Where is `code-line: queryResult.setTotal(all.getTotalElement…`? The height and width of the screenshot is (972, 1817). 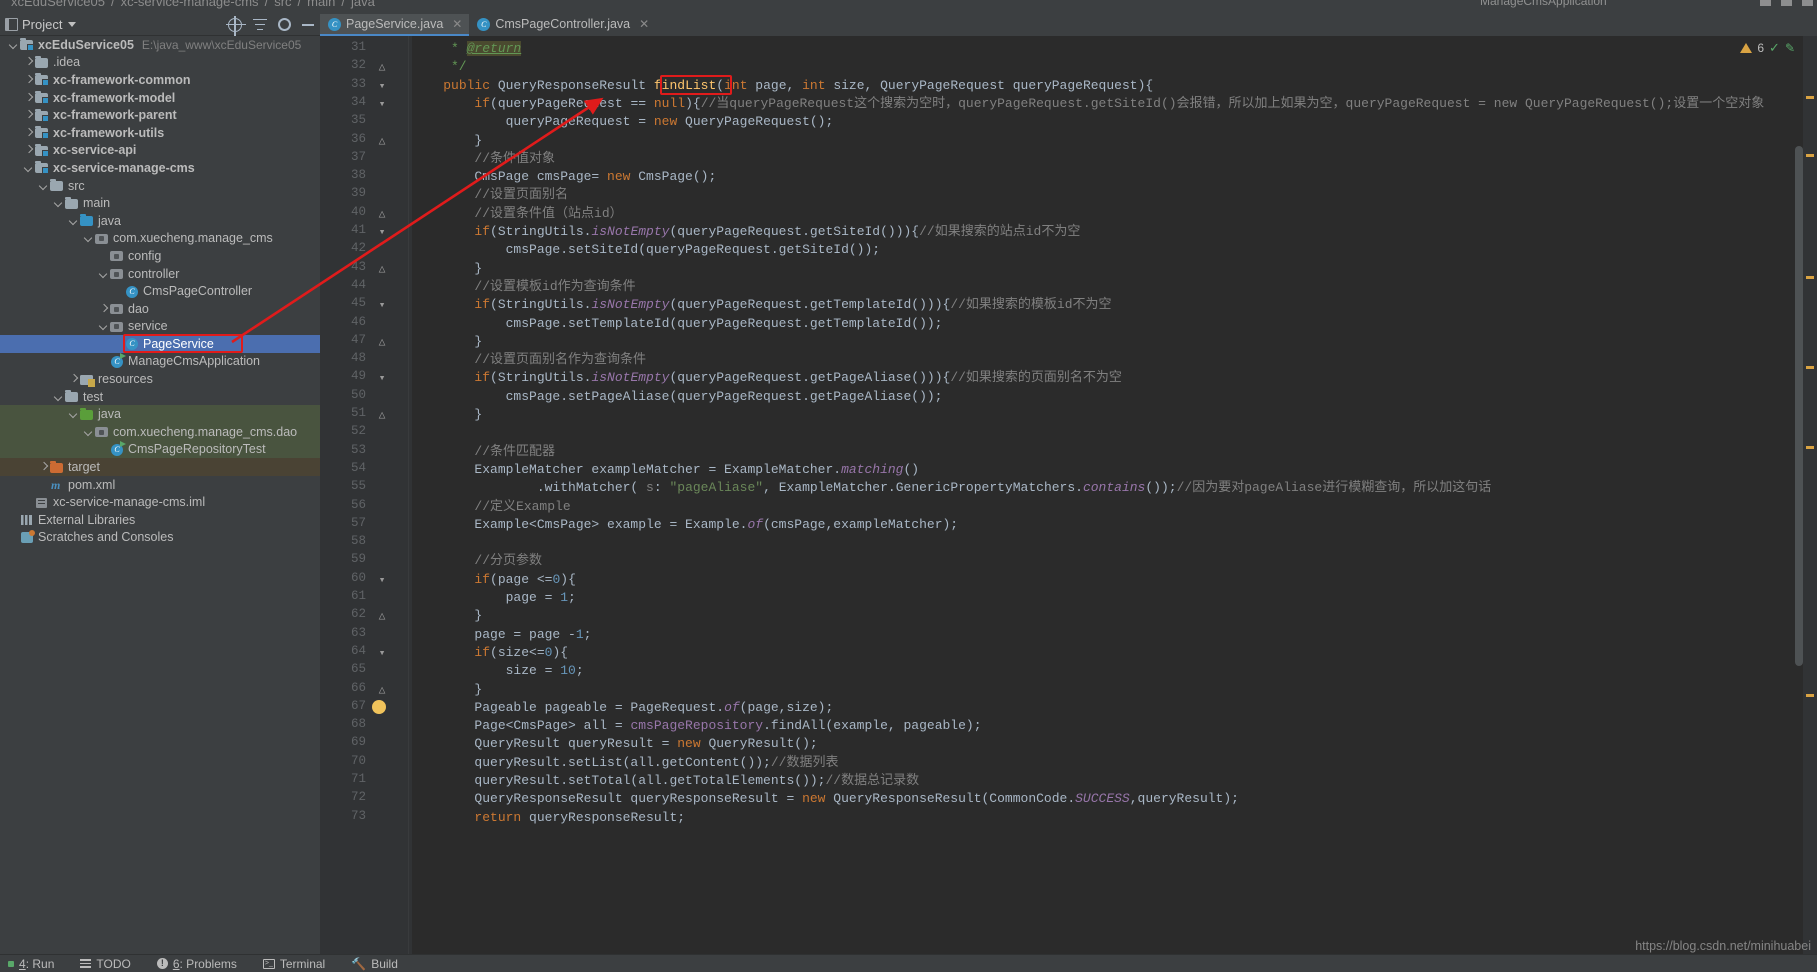 code-line: queryResult.setTotal(all.getTotalElement… is located at coordinates (665, 781).